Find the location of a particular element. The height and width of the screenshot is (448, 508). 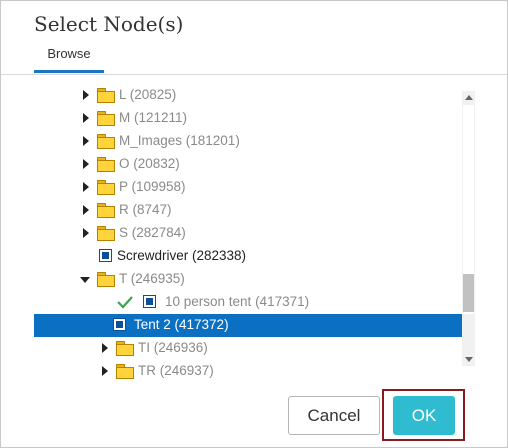

tree-row: 10 person tent (417371) is located at coordinates (248, 302).